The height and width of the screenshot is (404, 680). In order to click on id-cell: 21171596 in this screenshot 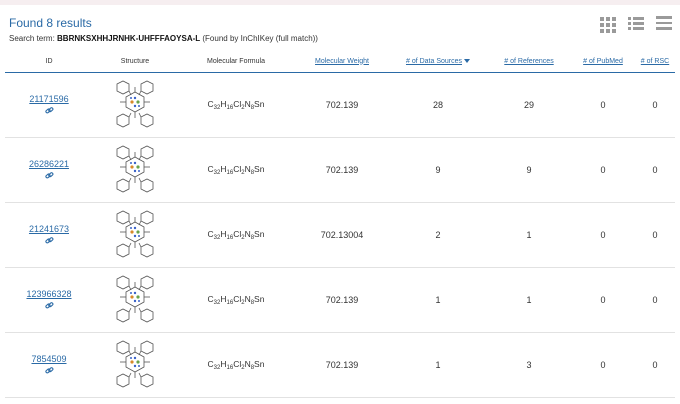, I will do `click(49, 105)`.